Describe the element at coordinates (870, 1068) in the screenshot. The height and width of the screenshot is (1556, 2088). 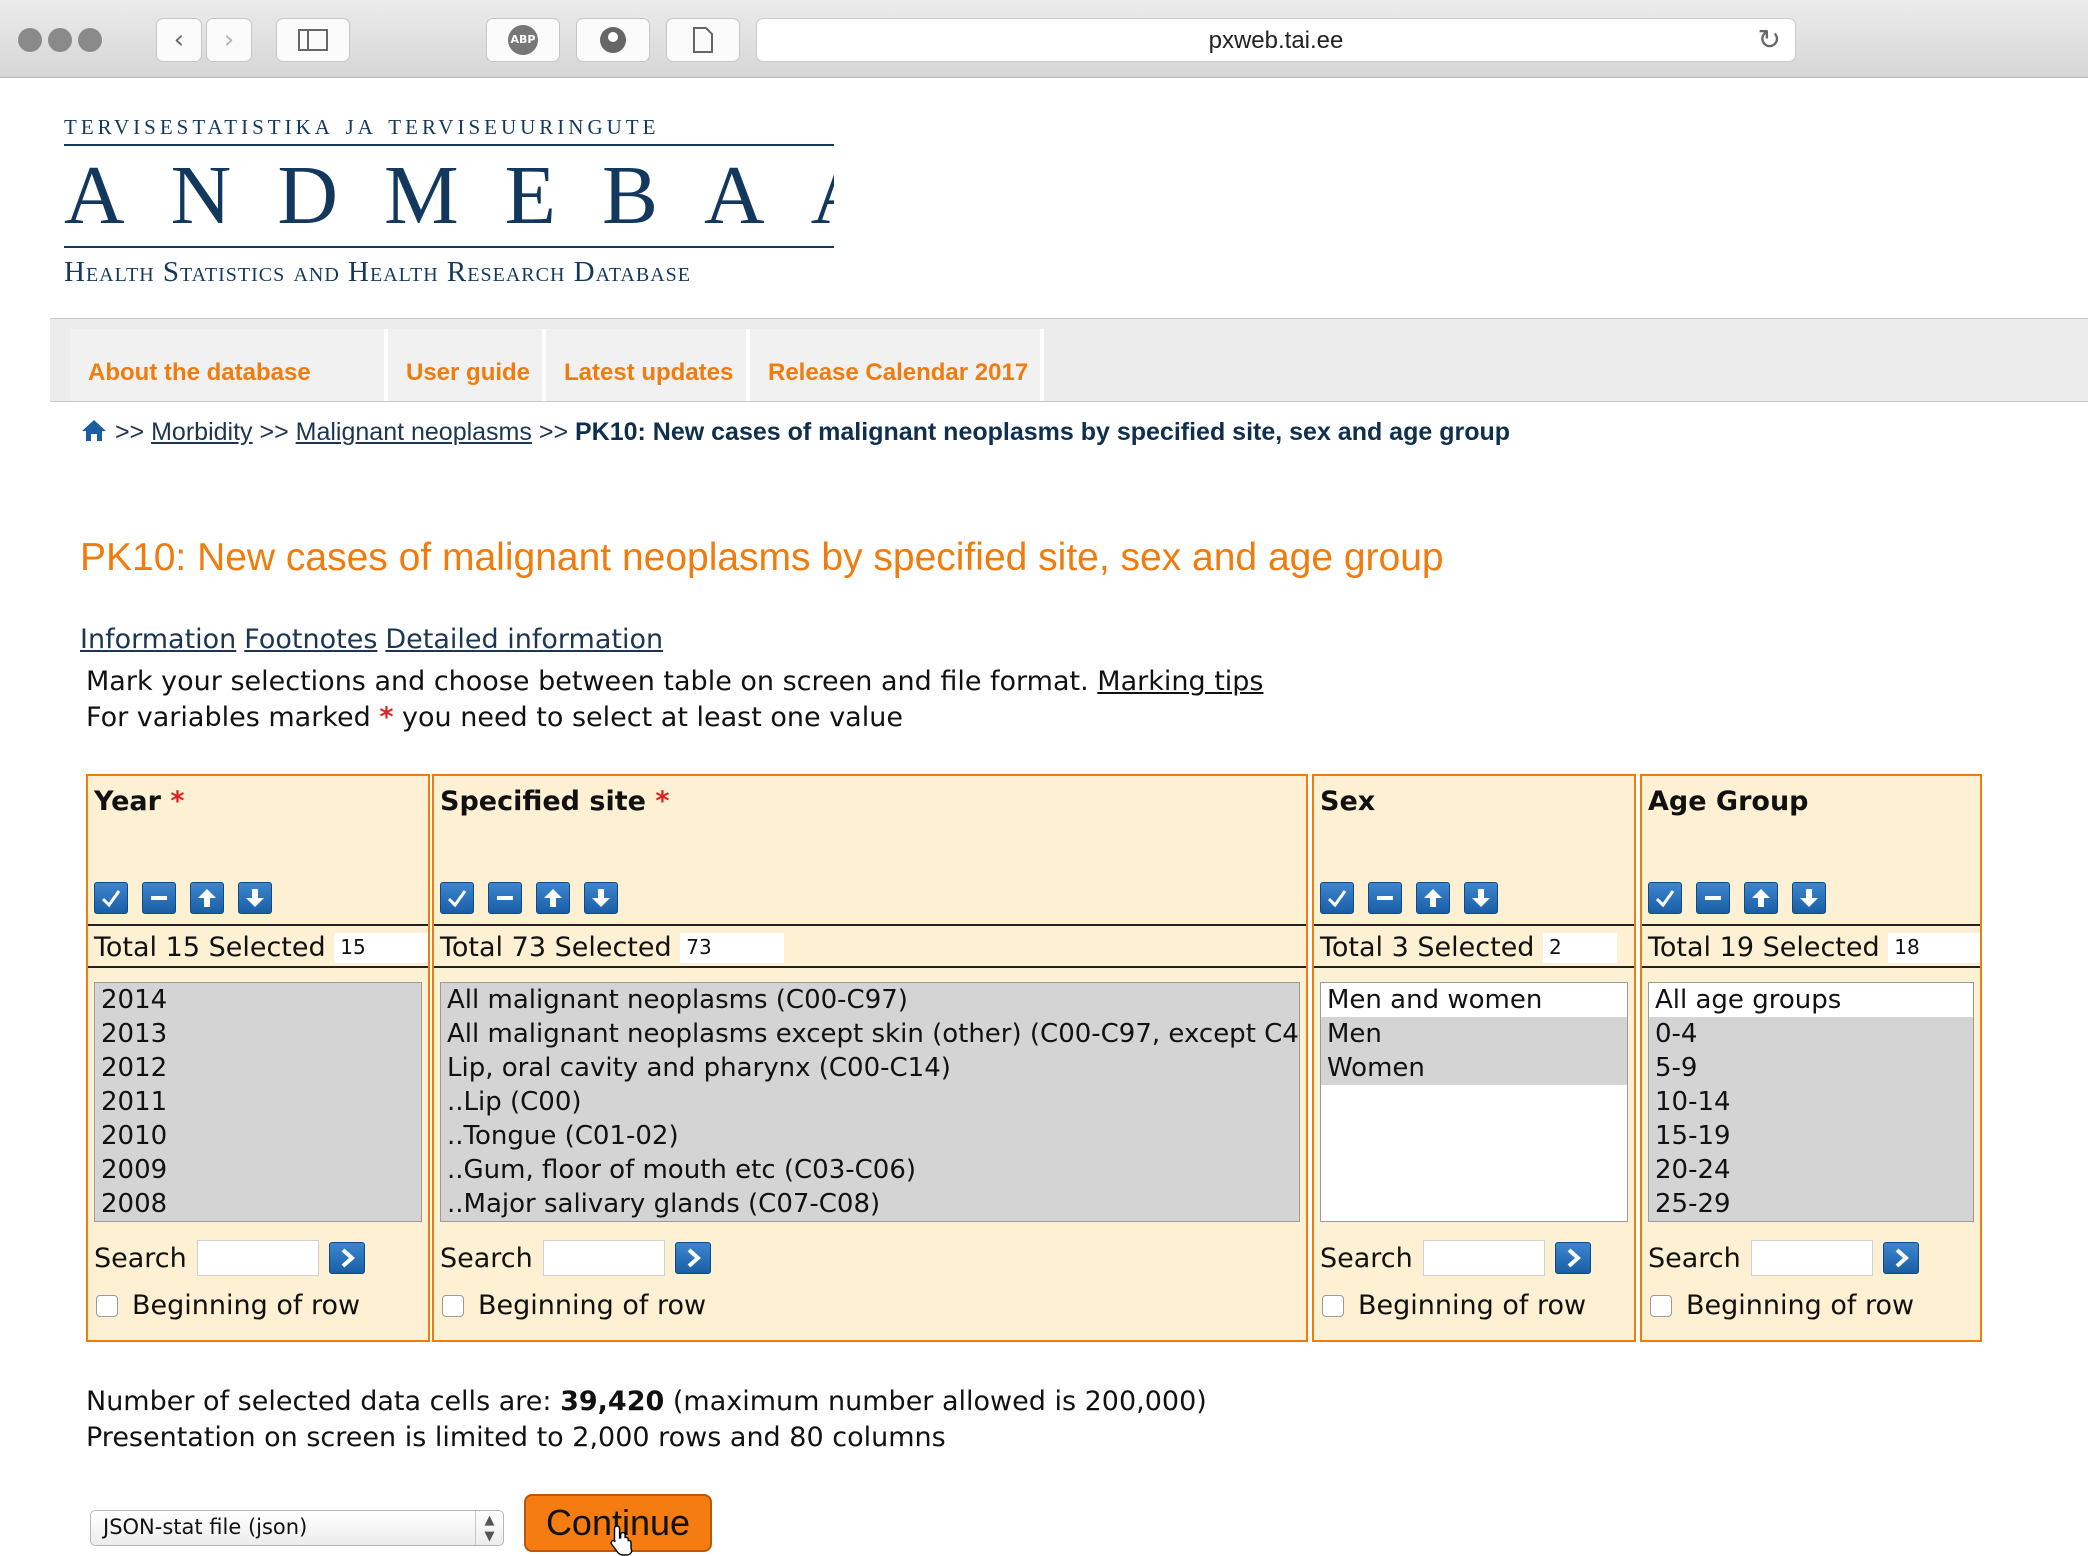
I see `list-item: Lip, oral cavity and pharynx (C00-C14)` at that location.